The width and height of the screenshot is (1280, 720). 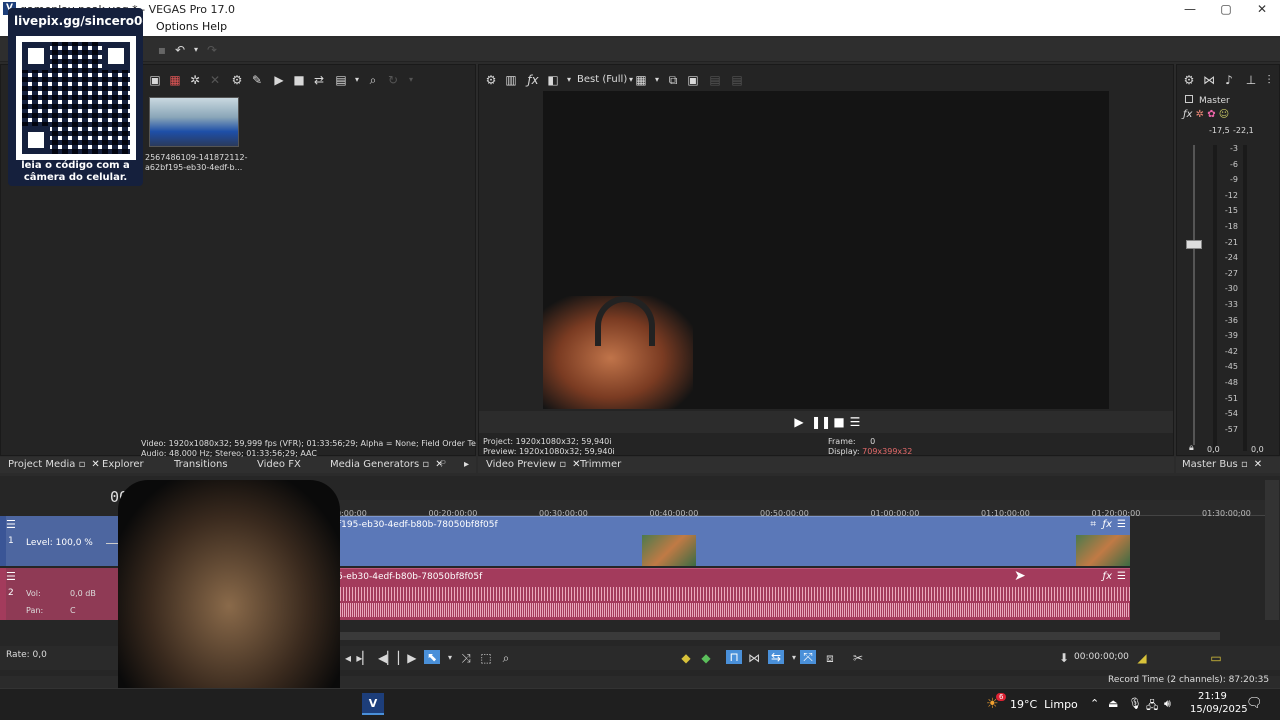 I want to click on envelope-tool-icon: ⤨, so click(x=466, y=658).